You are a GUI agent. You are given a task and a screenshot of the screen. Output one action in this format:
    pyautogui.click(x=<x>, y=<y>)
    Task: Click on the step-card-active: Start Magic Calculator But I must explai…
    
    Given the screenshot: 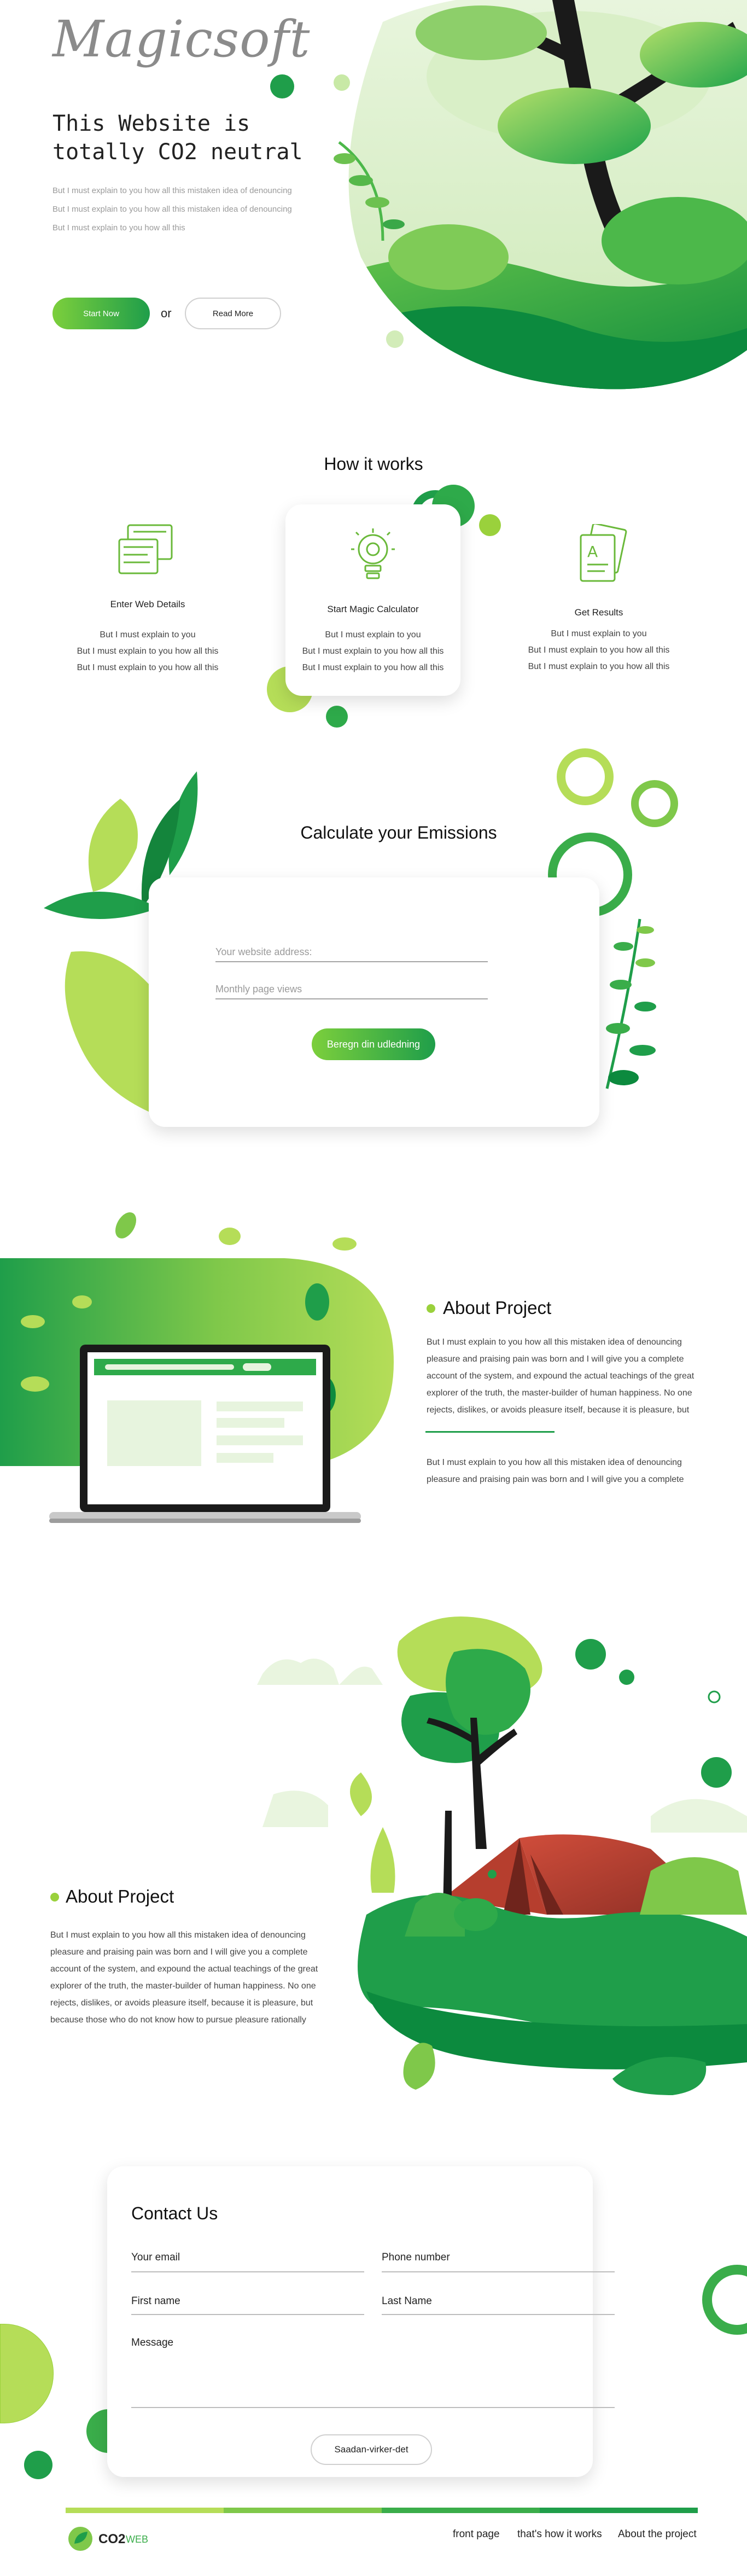 What is the action you would take?
    pyautogui.click(x=372, y=600)
    